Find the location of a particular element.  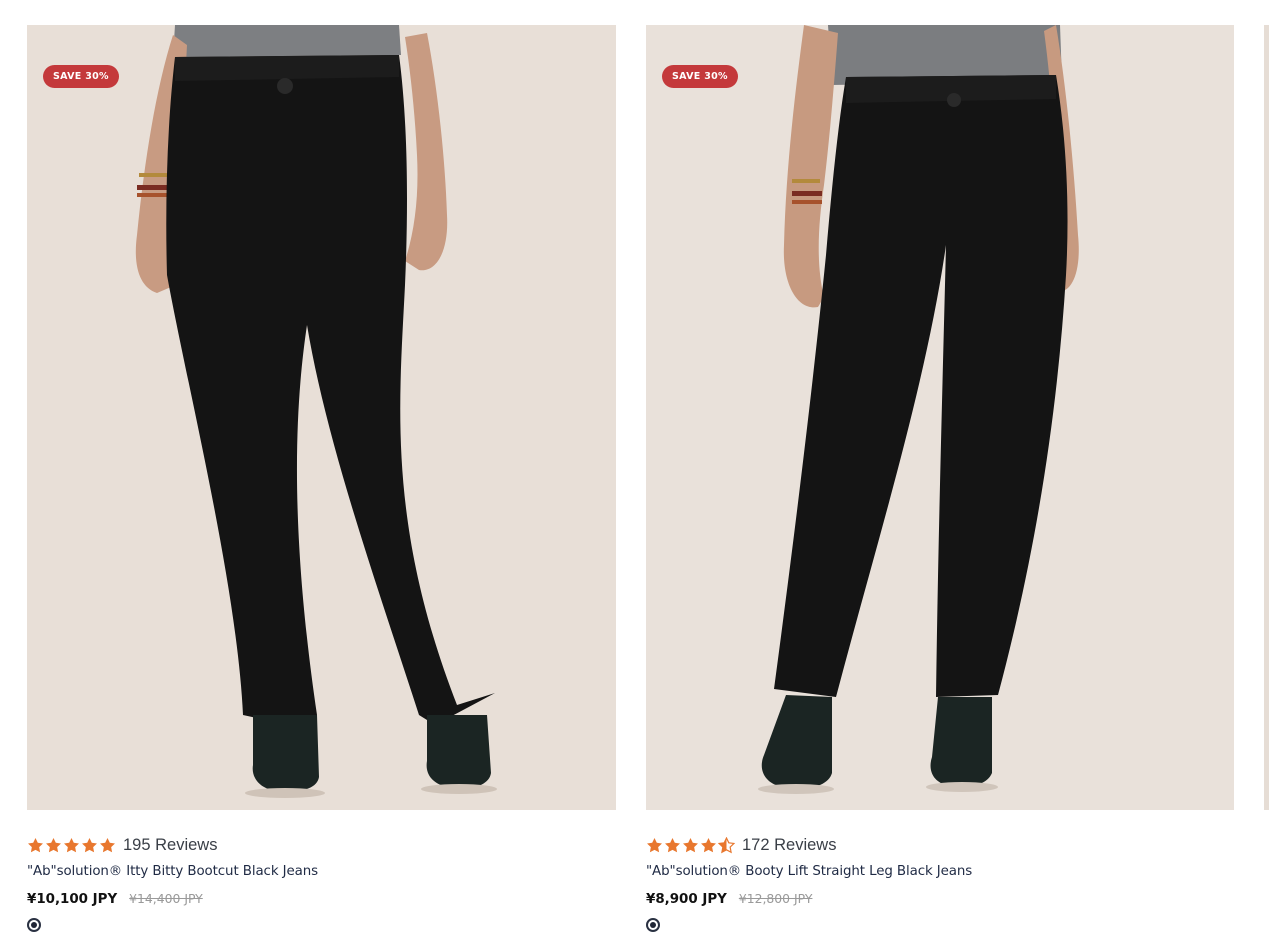

review-count: 195 Reviews is located at coordinates (170, 845).